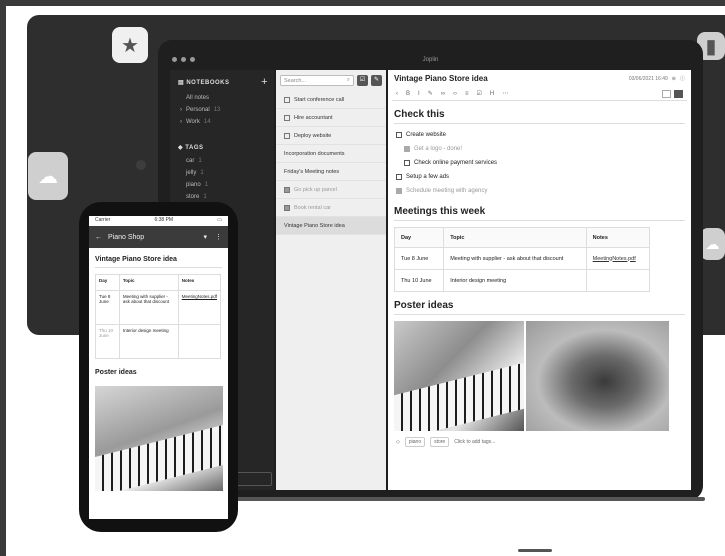 This screenshot has height=556, width=725. I want to click on sidebar-tag: piano 1, so click(222, 185).